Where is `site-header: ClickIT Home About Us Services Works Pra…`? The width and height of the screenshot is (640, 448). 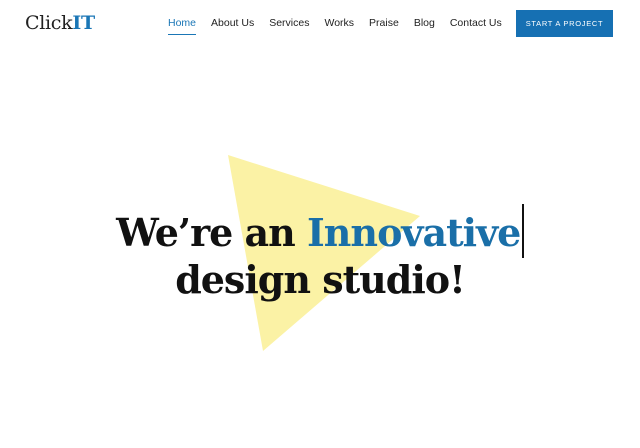 site-header: ClickIT Home About Us Services Works Pra… is located at coordinates (320, 24).